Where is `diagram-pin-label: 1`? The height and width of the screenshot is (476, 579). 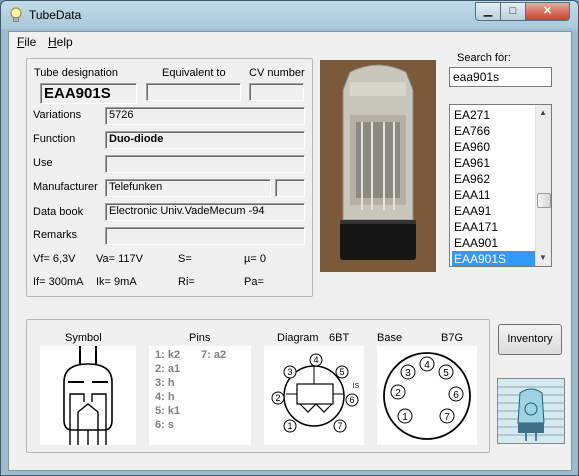 diagram-pin-label: 1 is located at coordinates (289, 426).